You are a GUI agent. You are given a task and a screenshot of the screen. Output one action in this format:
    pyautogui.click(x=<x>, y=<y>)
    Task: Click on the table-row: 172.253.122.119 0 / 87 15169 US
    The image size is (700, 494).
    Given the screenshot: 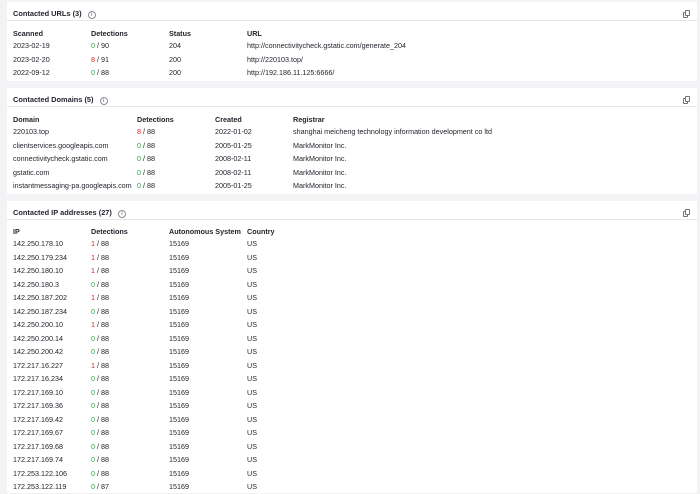 What is the action you would take?
    pyautogui.click(x=353, y=487)
    